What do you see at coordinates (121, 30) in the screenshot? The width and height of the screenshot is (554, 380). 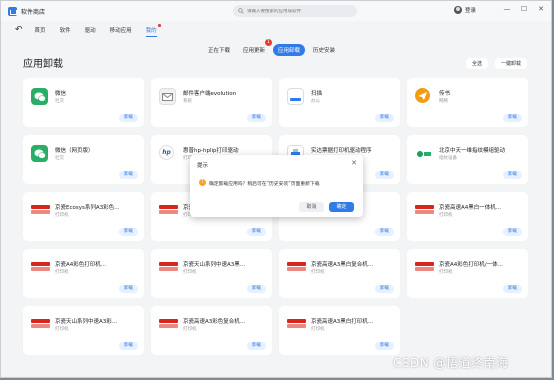 I see `nav-mobile-apps: 移动应用` at bounding box center [121, 30].